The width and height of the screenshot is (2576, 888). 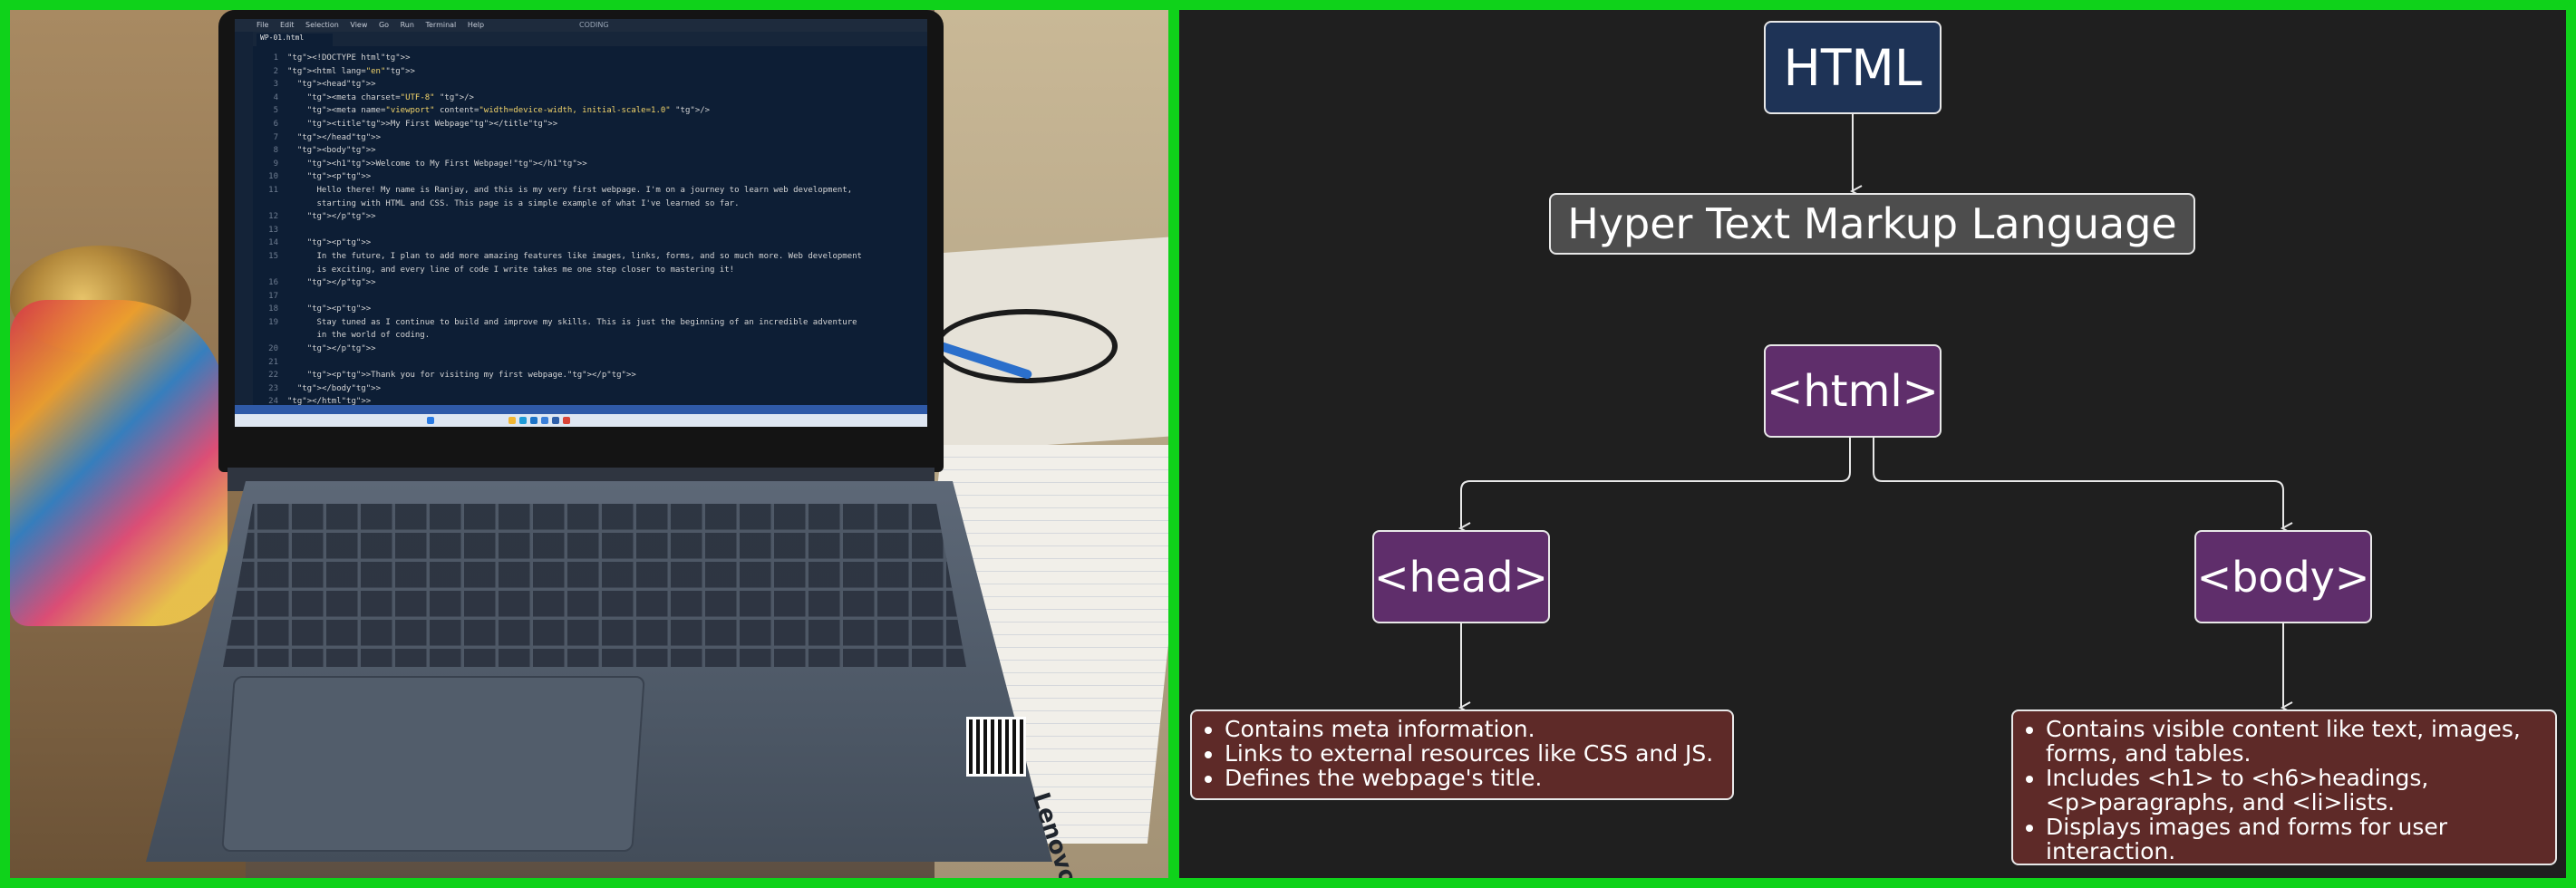 What do you see at coordinates (1656, 483) in the screenshot?
I see `edge-html-to-head` at bounding box center [1656, 483].